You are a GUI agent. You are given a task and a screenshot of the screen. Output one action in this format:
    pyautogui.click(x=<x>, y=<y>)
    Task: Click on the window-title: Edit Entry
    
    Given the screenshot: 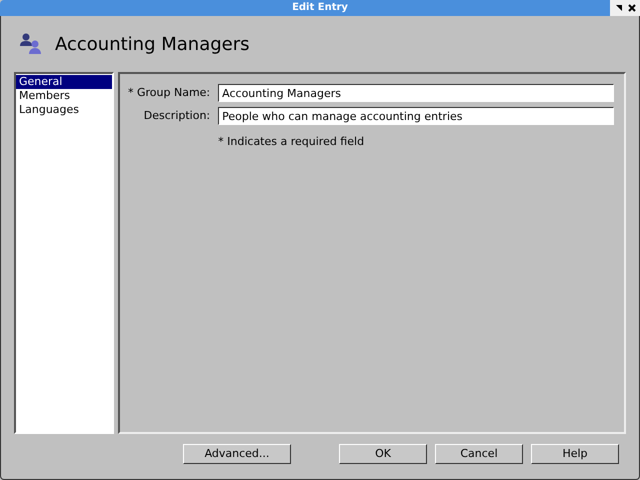 What is the action you would take?
    pyautogui.click(x=320, y=8)
    